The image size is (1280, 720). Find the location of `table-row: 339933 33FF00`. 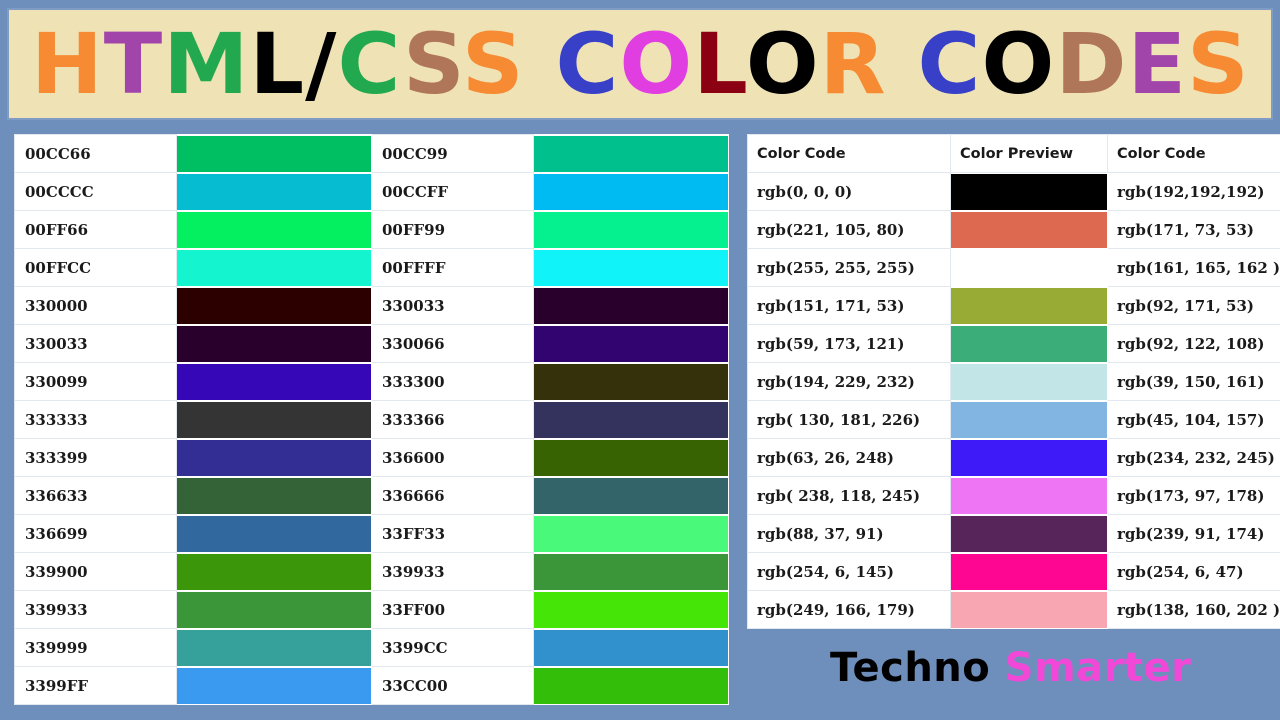

table-row: 339933 33FF00 is located at coordinates (371, 609).